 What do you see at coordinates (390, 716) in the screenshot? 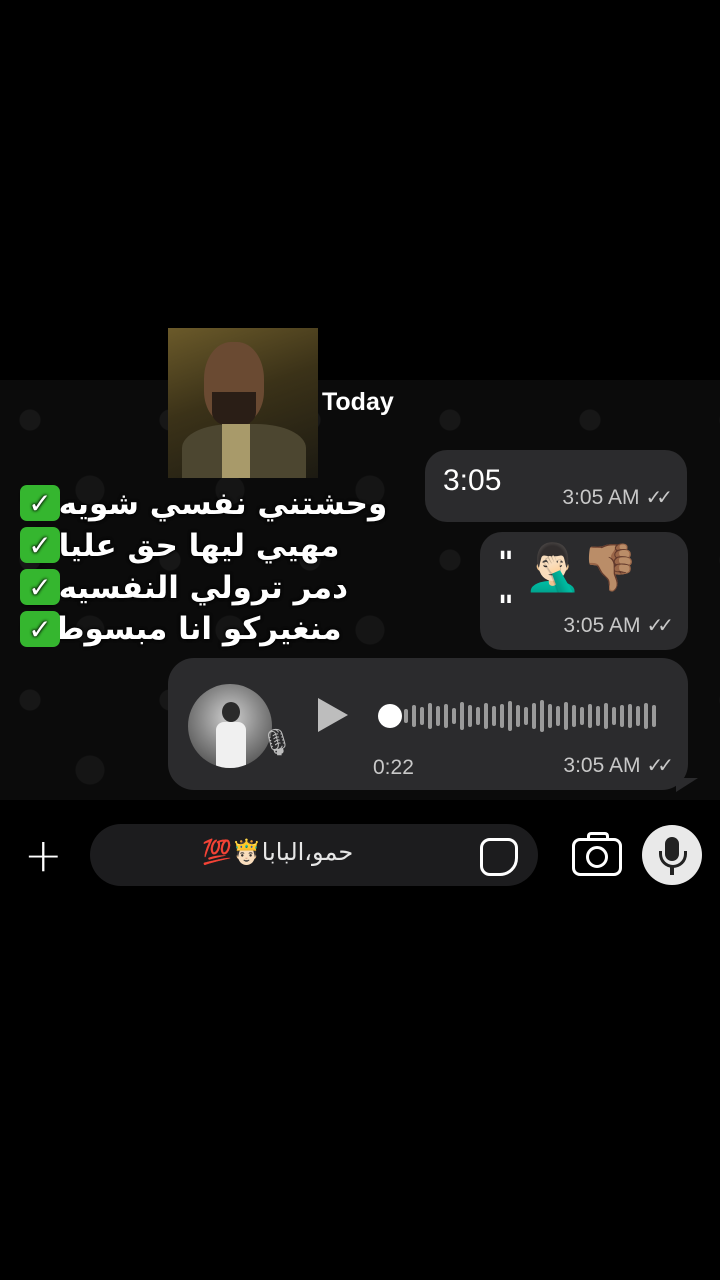
I see `playback-scrubber` at bounding box center [390, 716].